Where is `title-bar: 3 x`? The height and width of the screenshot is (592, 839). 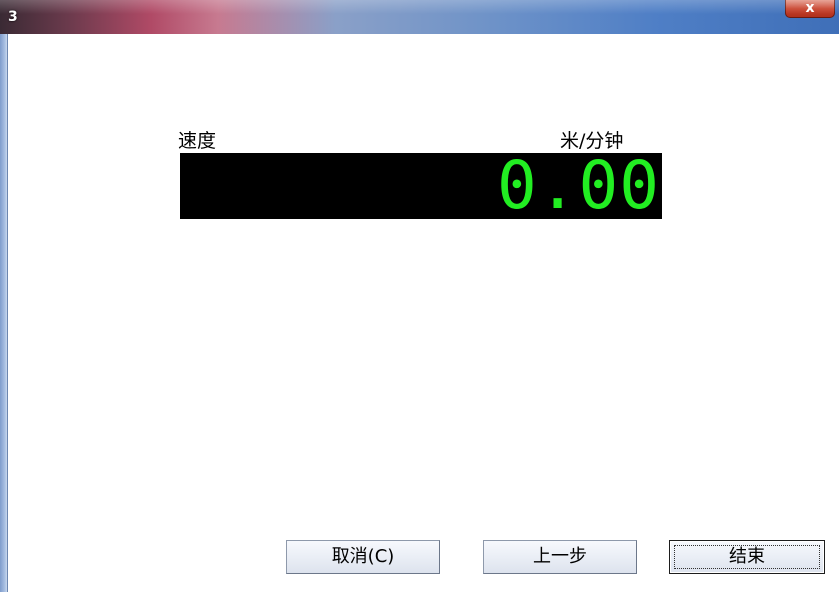
title-bar: 3 x is located at coordinates (419, 17).